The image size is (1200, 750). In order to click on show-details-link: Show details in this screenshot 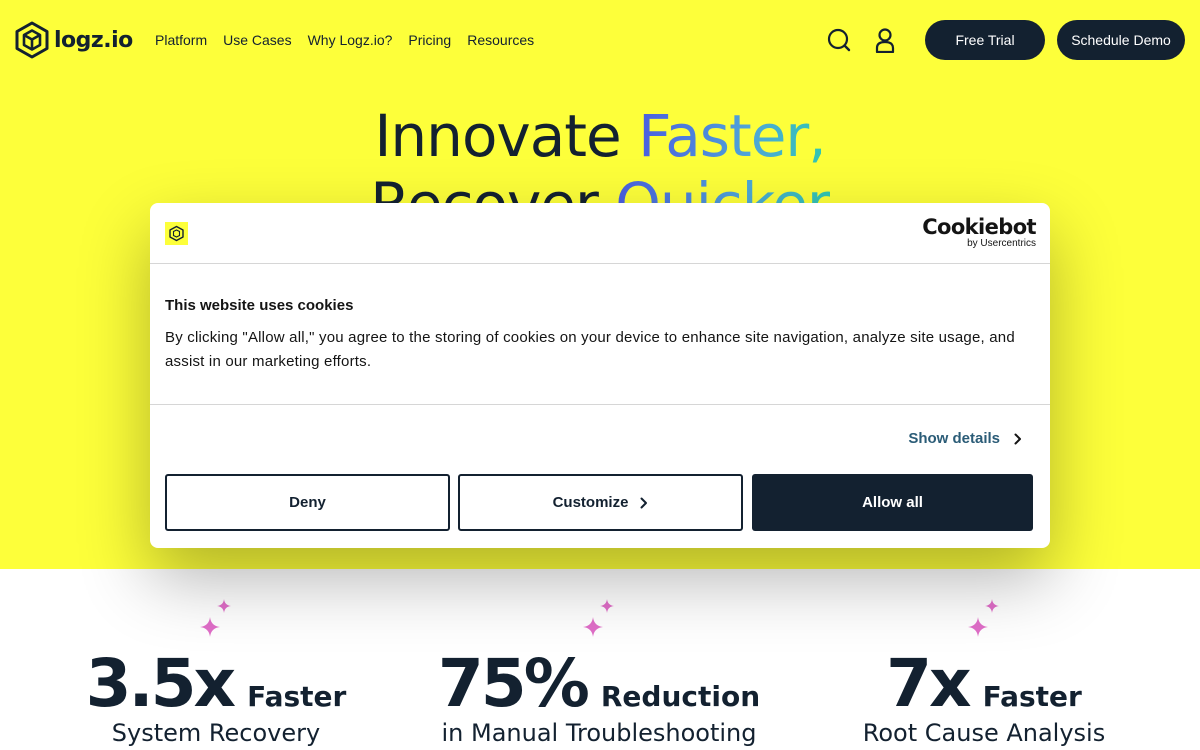, I will do `click(965, 438)`.